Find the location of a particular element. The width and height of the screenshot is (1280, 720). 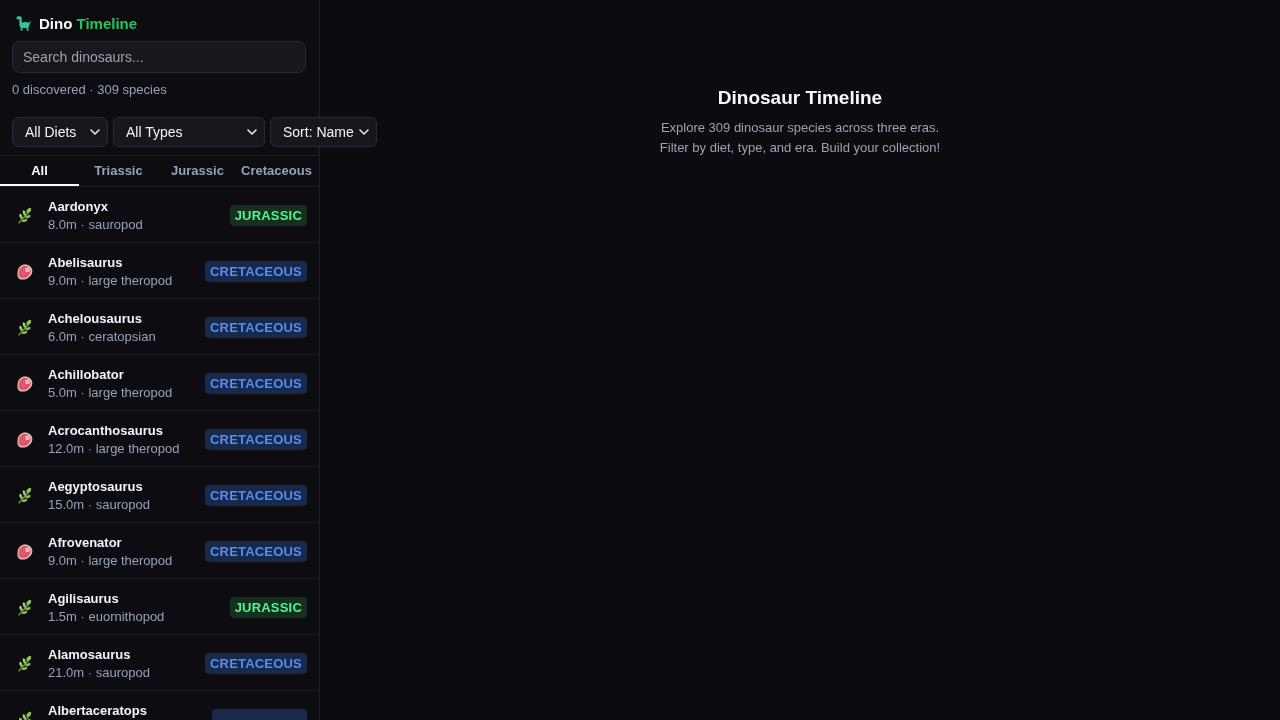

species-details: 1.5m · euornithopod is located at coordinates (106, 617).